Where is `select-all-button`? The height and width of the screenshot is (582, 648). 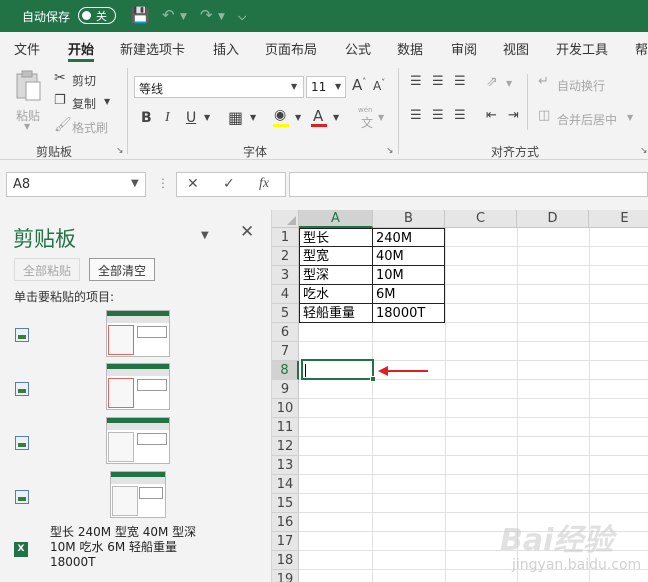
select-all-button is located at coordinates (285, 219).